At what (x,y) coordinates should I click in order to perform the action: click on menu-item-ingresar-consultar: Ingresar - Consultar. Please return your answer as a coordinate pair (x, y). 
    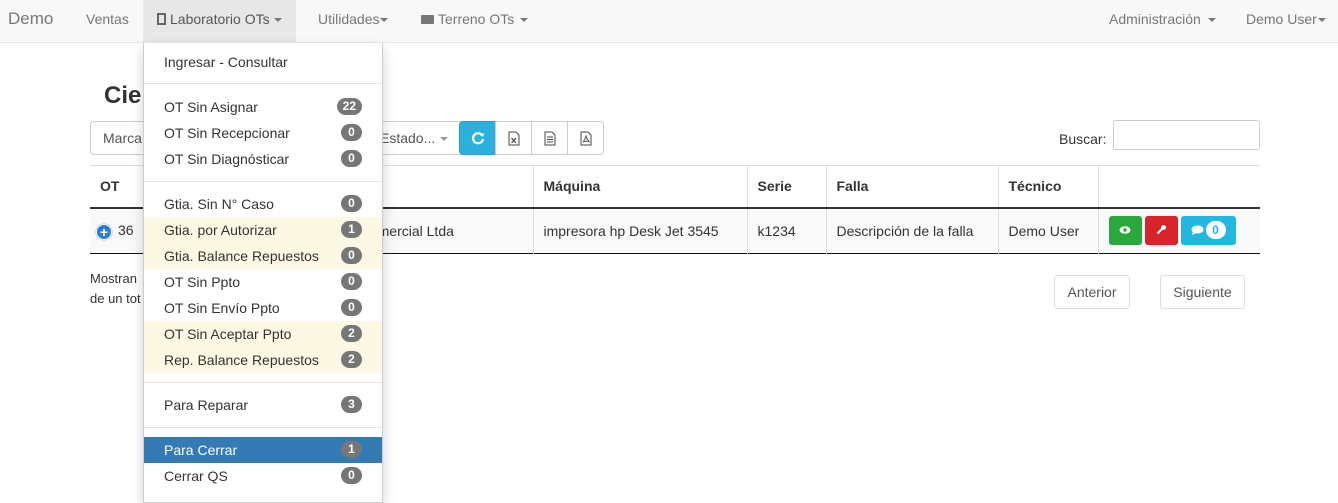
    Looking at the image, I should click on (263, 62).